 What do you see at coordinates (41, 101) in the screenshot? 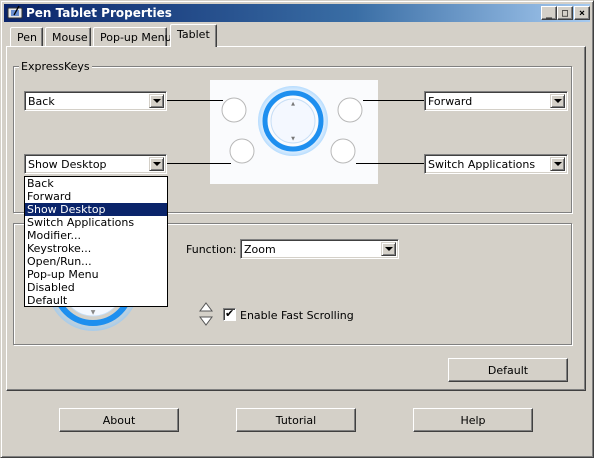
I see `expresskey-top-left-value: Back` at bounding box center [41, 101].